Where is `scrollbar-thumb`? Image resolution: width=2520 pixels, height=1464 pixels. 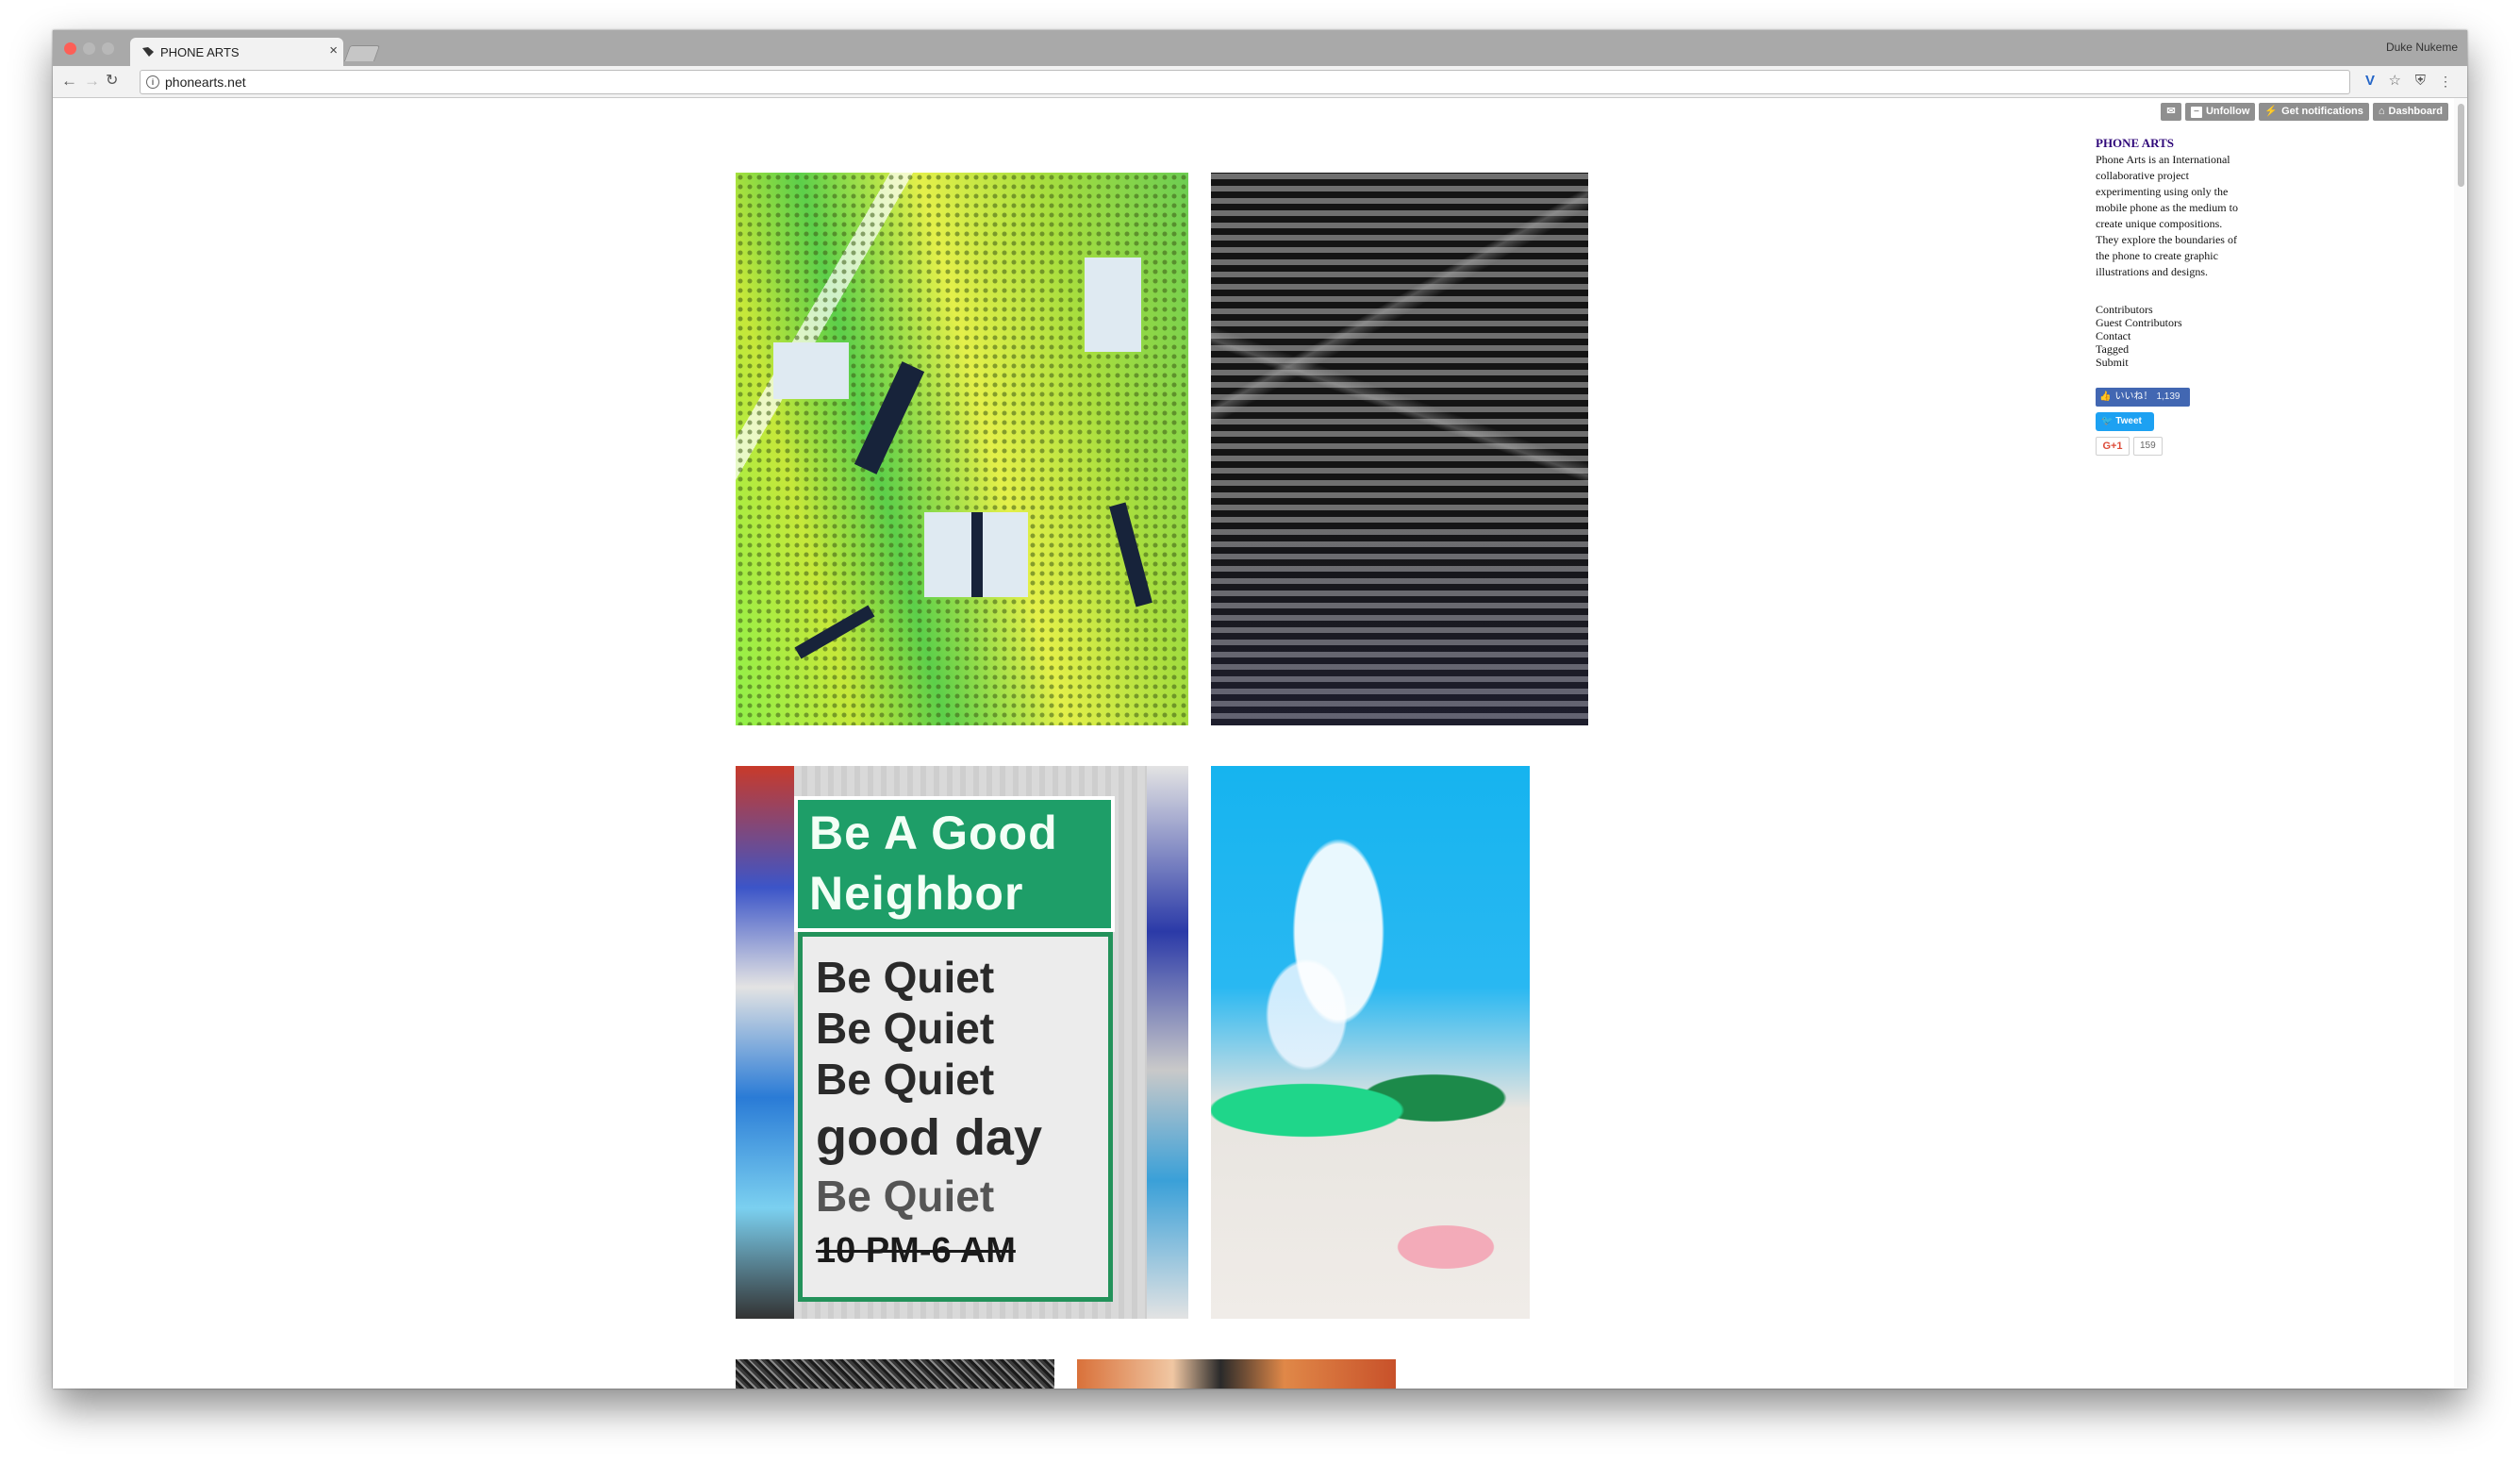 scrollbar-thumb is located at coordinates (2461, 146).